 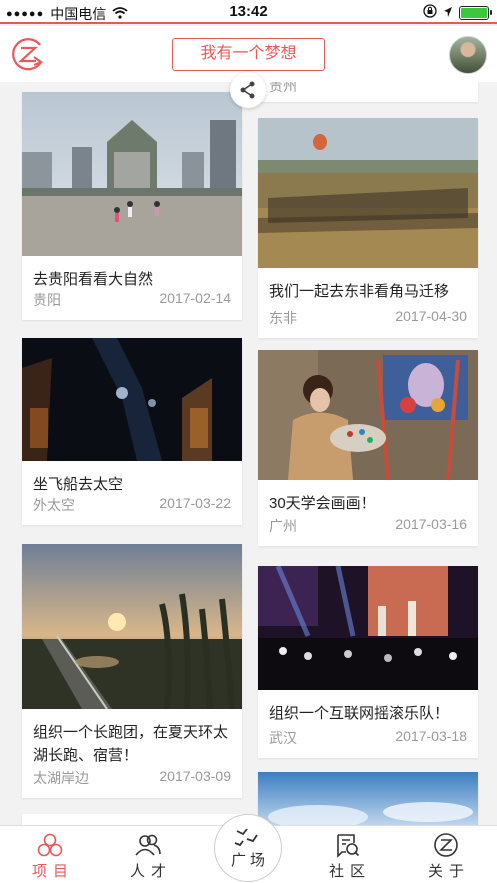 I want to click on tab-plaza-label: 广场, so click(x=249, y=860).